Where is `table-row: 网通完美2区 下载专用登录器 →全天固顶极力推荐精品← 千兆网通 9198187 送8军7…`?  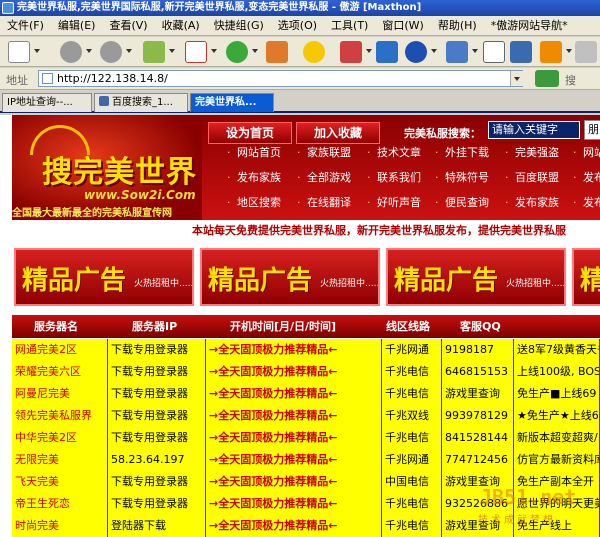 table-row: 网通完美2区 下载专用登录器 →全天固顶极力推荐精品← 千兆网通 9198187 送8军7… is located at coordinates (306, 350).